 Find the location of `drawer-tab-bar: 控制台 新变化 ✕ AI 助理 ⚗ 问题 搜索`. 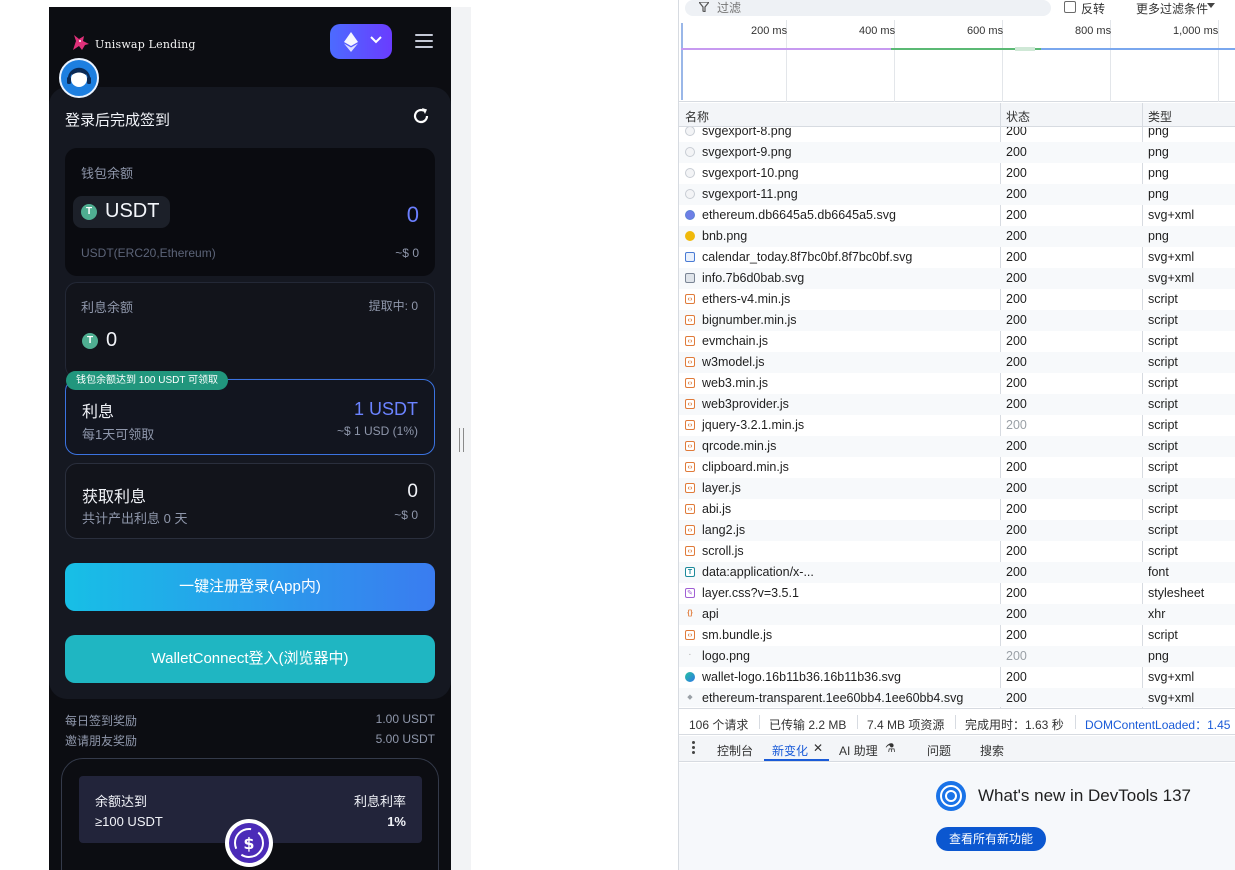

drawer-tab-bar: 控制台 新变化 ✕ AI 助理 ⚗ 问题 搜索 is located at coordinates (957, 749).